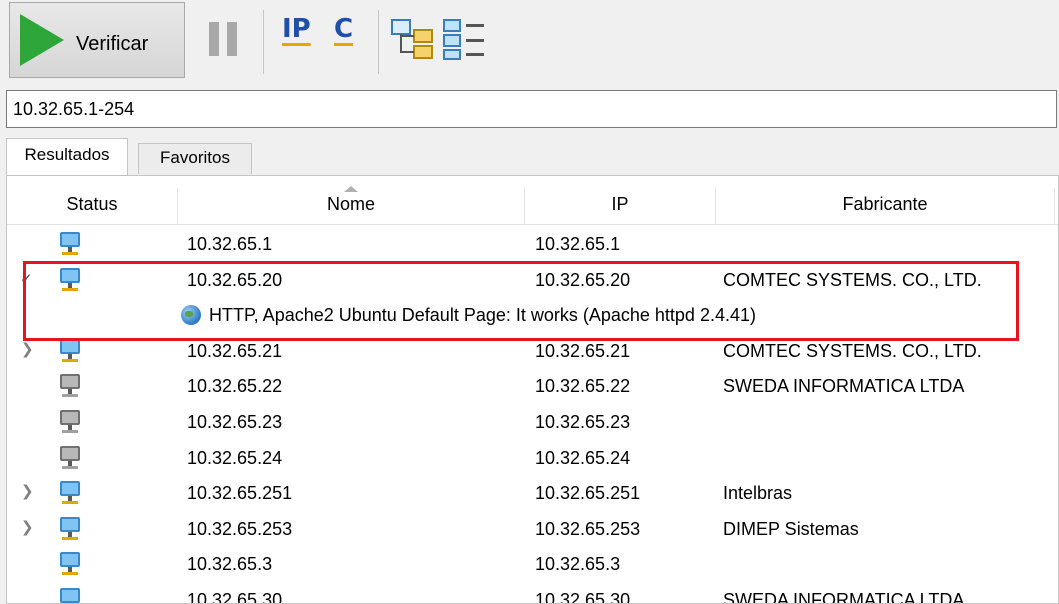  I want to click on column-header-name: Nome, so click(351, 203).